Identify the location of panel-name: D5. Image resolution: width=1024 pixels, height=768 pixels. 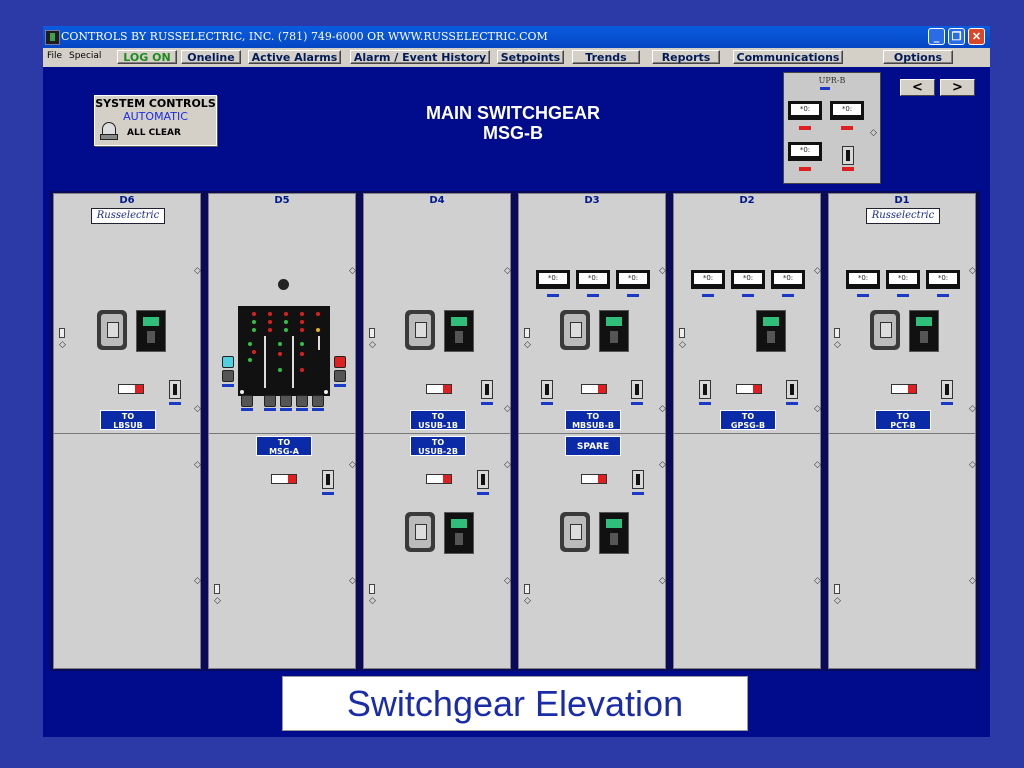
(282, 200).